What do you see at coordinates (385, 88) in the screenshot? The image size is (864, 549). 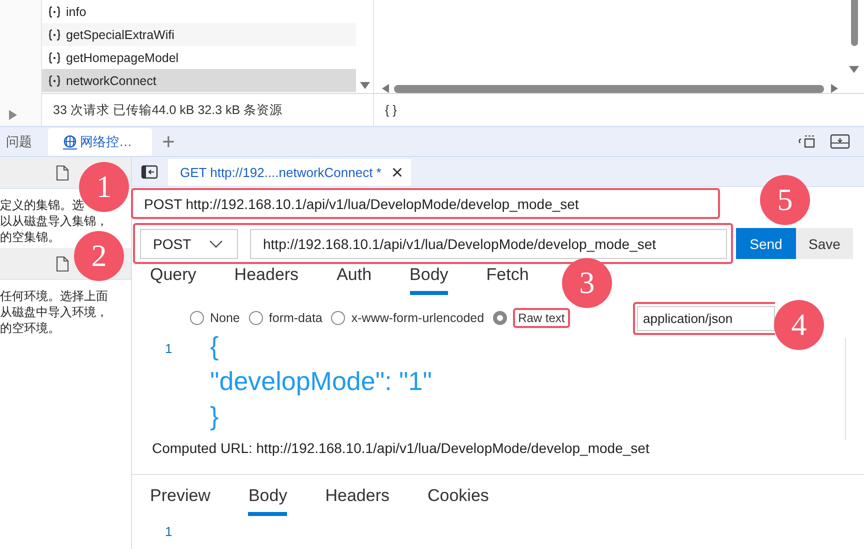 I see `scroll-left-icon` at bounding box center [385, 88].